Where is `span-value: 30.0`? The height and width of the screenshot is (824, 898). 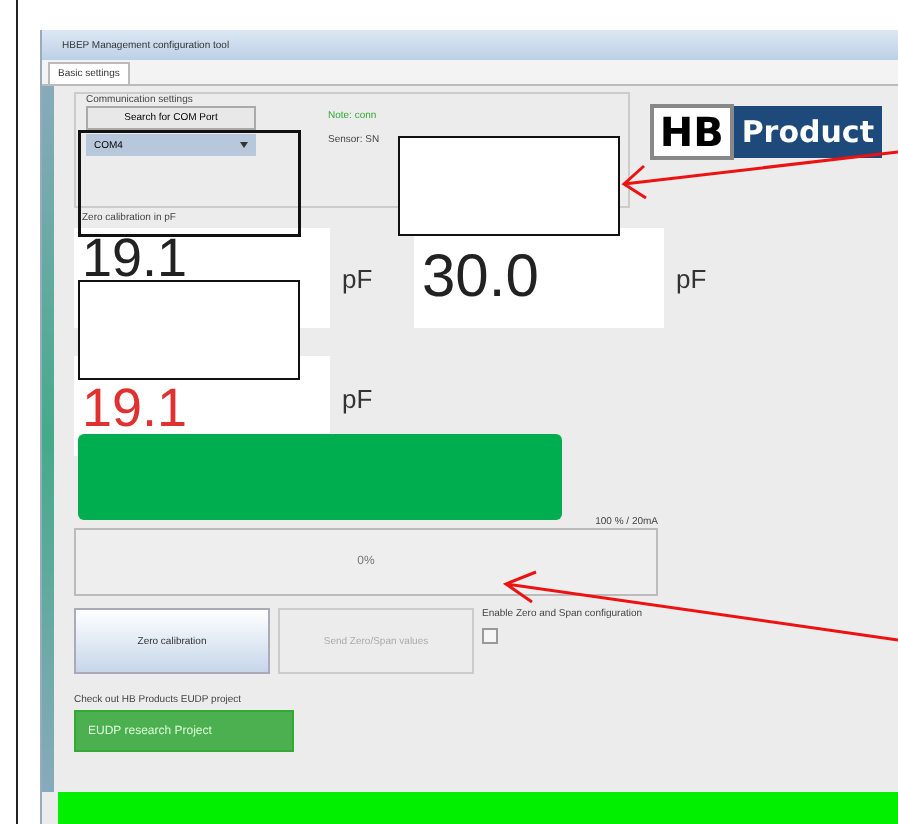
span-value: 30.0 is located at coordinates (539, 278).